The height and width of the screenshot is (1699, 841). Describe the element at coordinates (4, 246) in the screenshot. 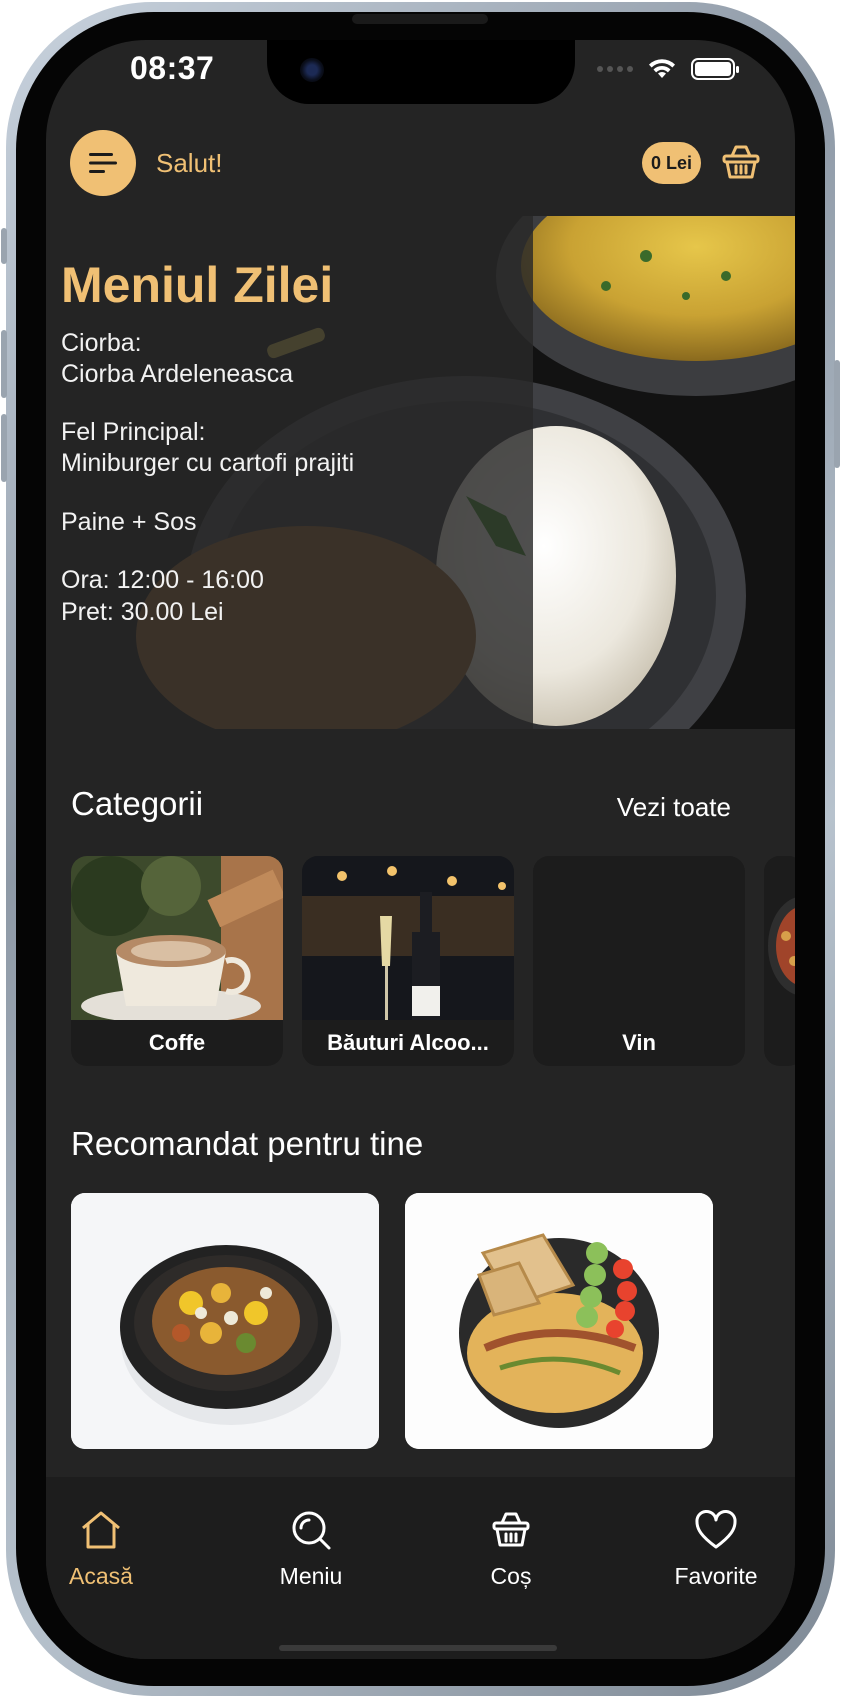

I see `silent-switch` at that location.